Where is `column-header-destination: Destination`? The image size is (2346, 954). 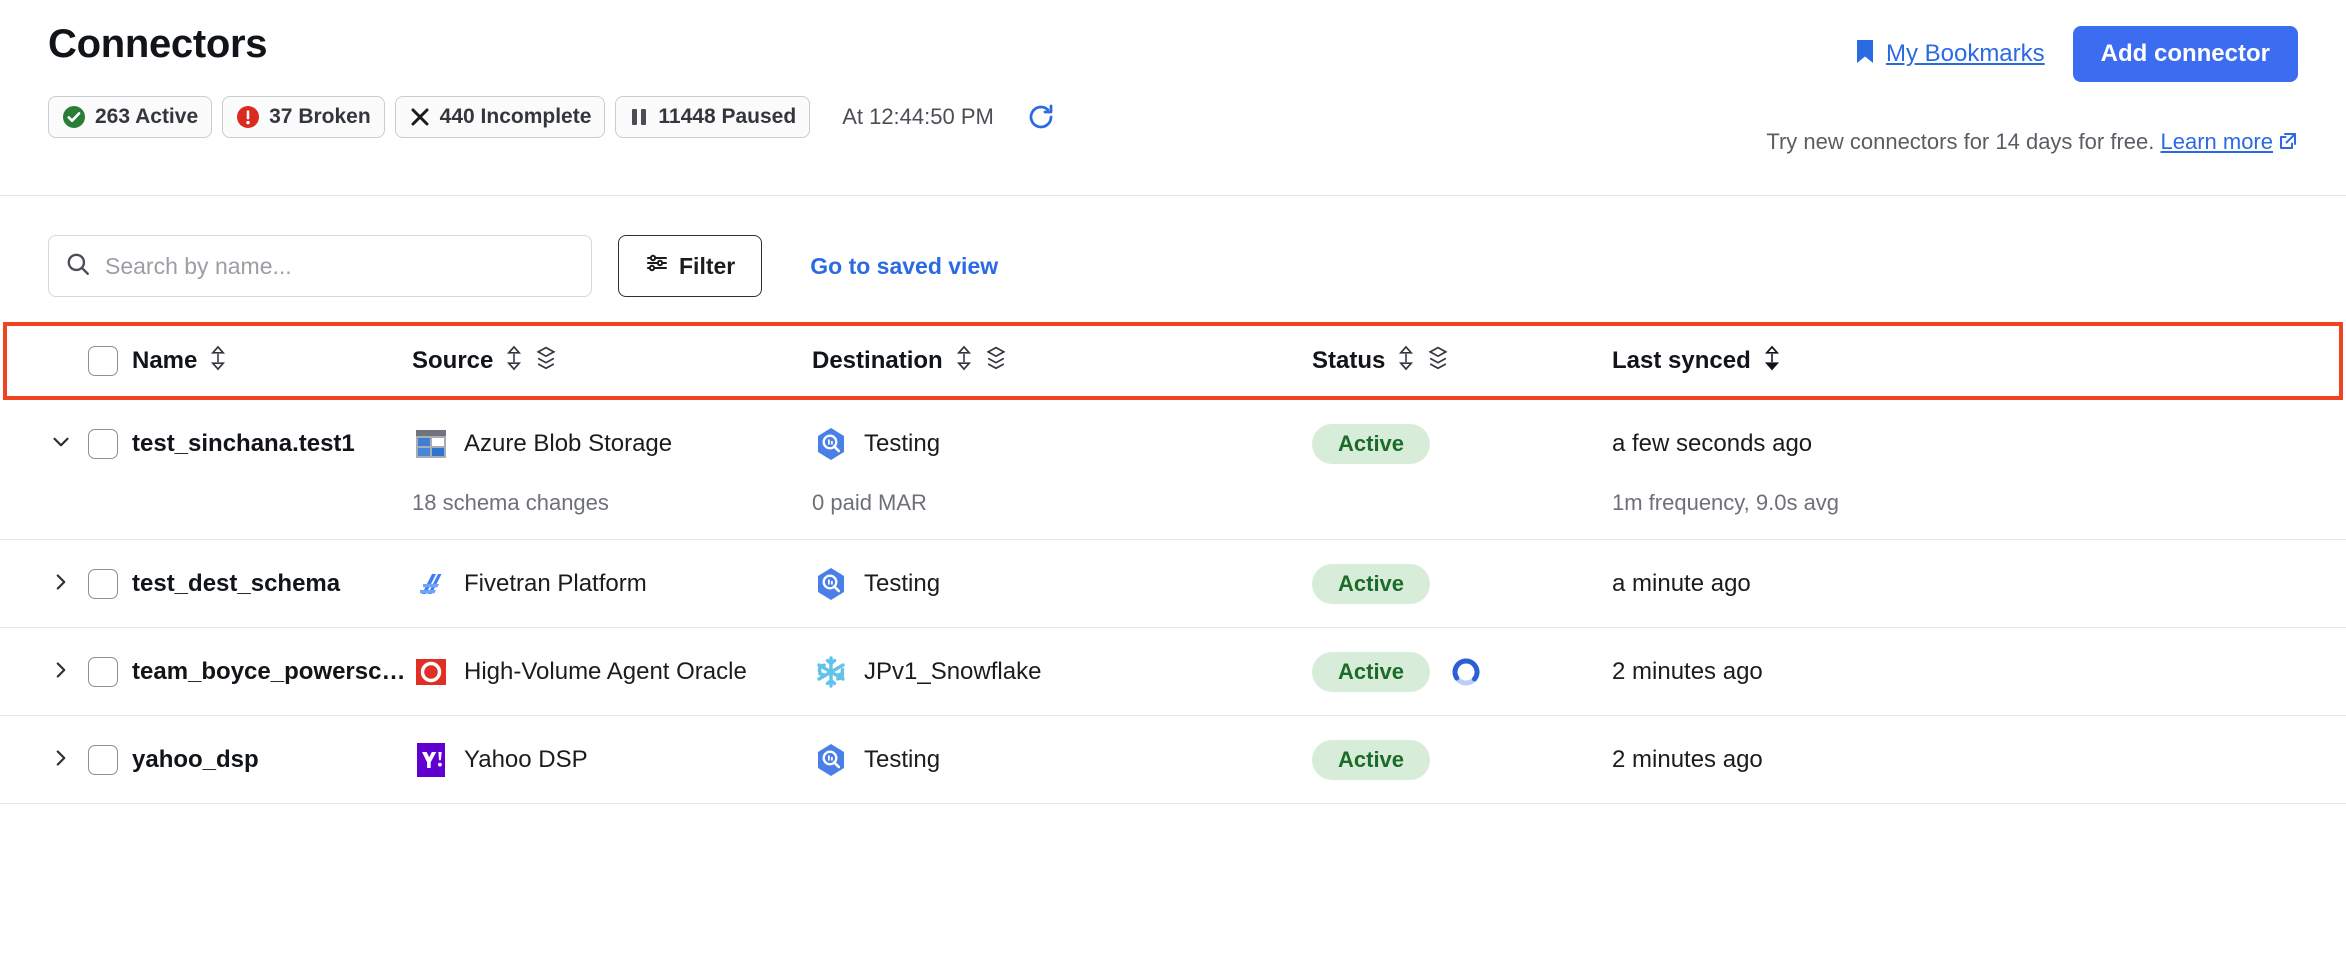
column-header-destination: Destination is located at coordinates (1062, 361).